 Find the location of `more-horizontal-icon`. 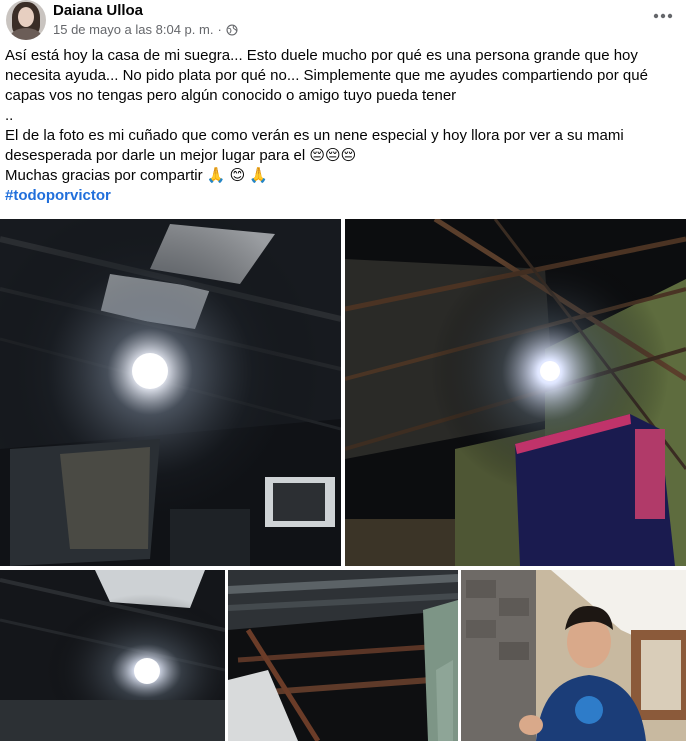

more-horizontal-icon is located at coordinates (663, 16).